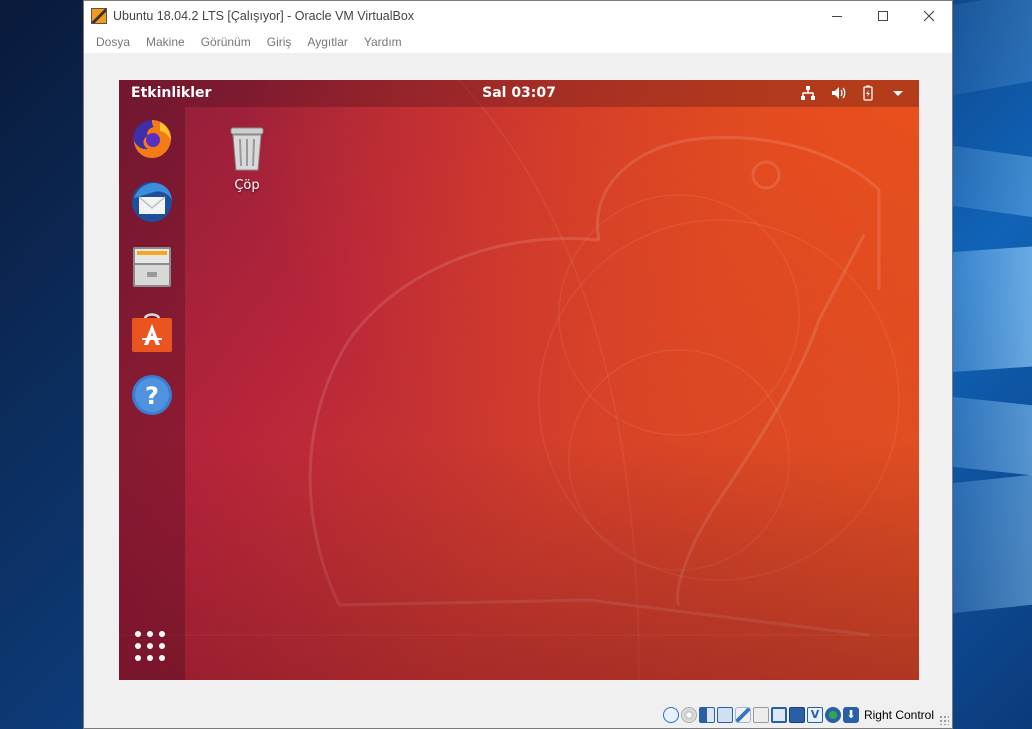  I want to click on apps-grid-icon, so click(152, 648).